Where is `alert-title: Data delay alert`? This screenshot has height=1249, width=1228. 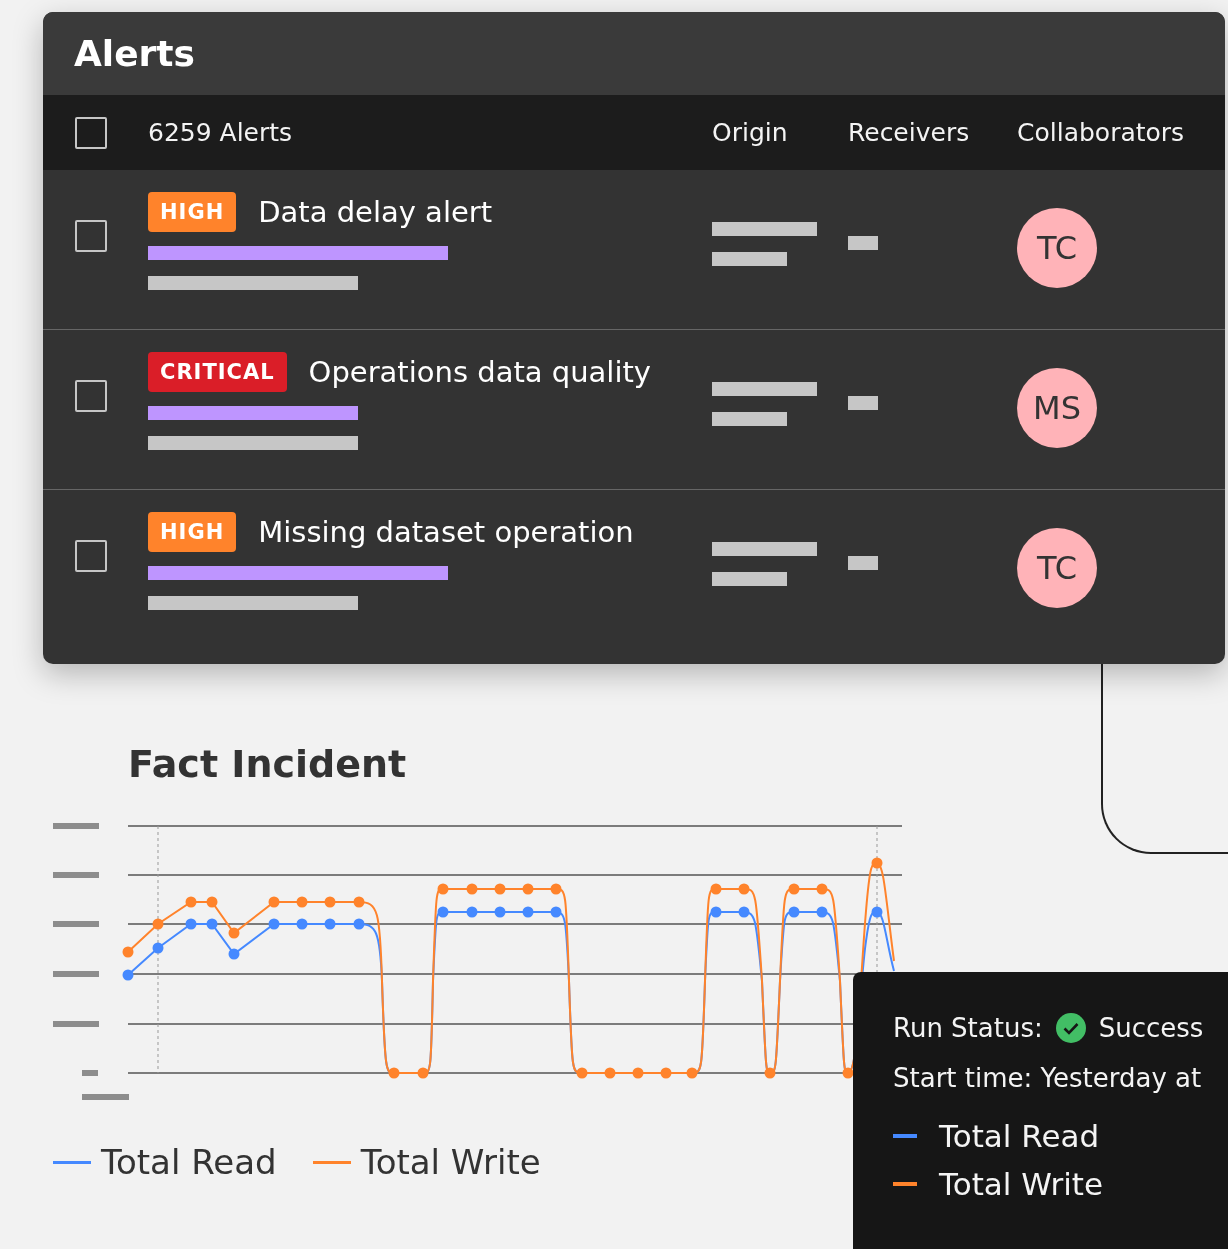
alert-title: Data delay alert is located at coordinates (375, 212).